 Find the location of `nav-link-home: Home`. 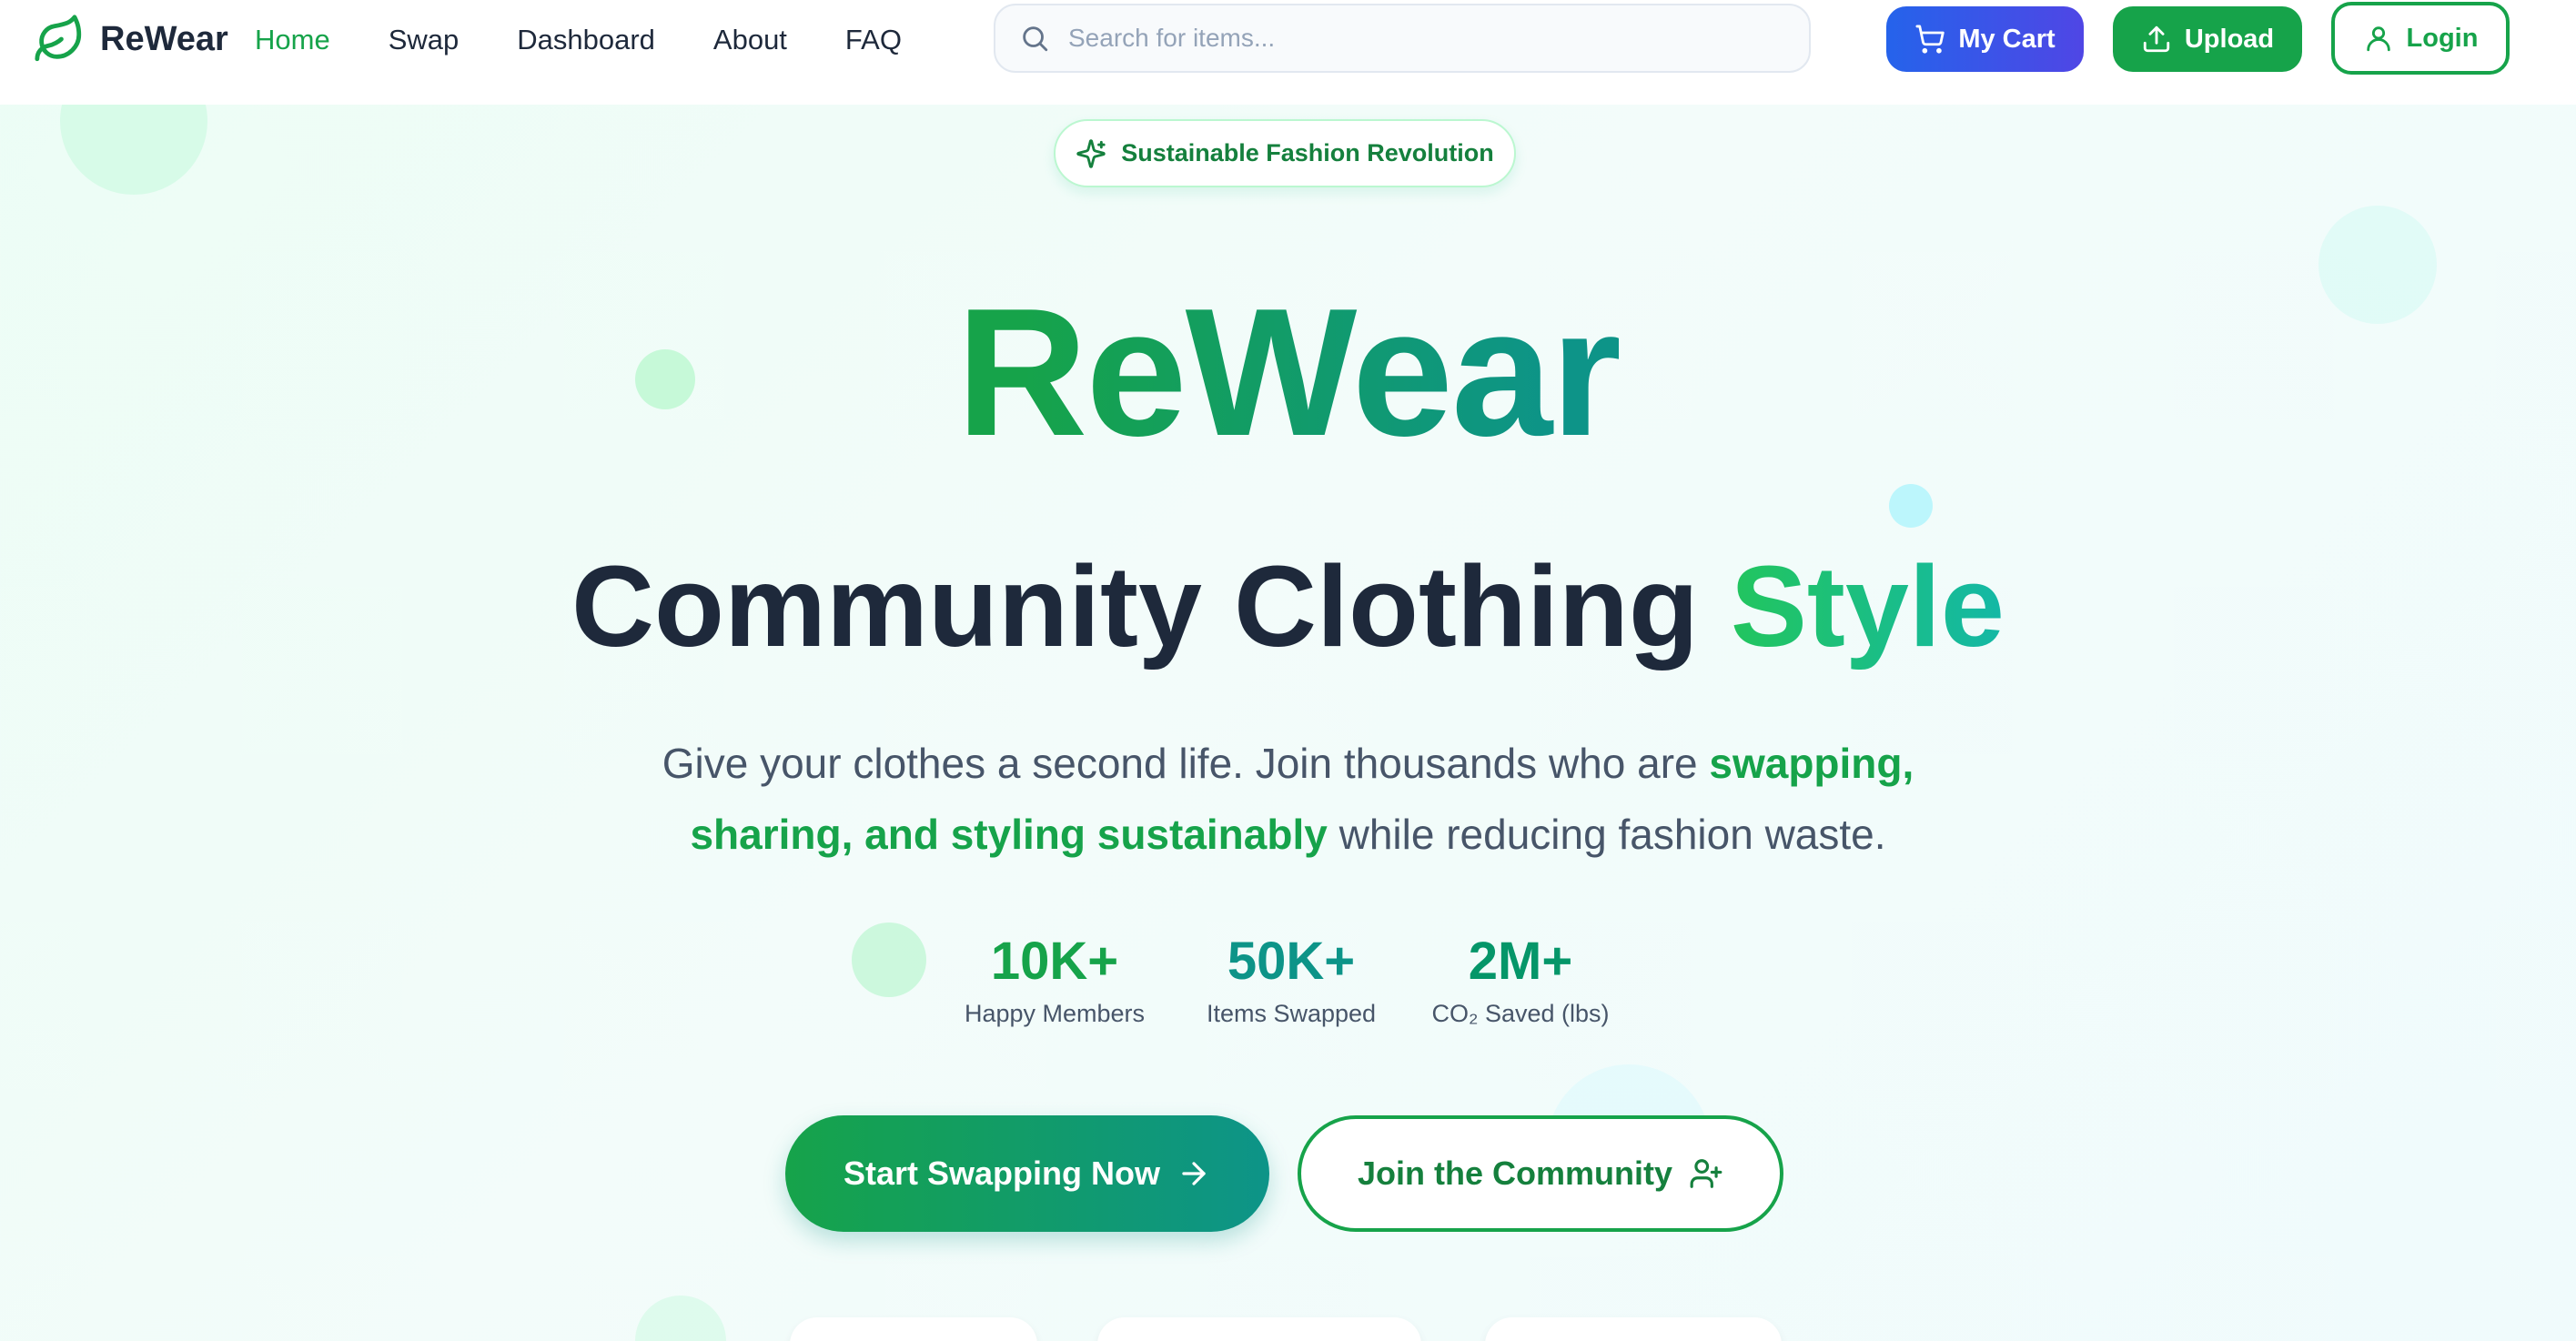

nav-link-home: Home is located at coordinates (292, 40).